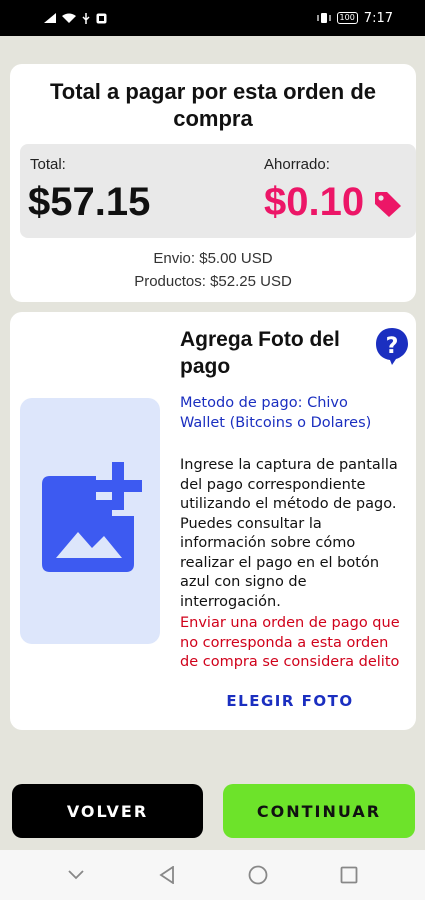 The height and width of the screenshot is (900, 425). I want to click on nav-recents-button, so click(349, 875).